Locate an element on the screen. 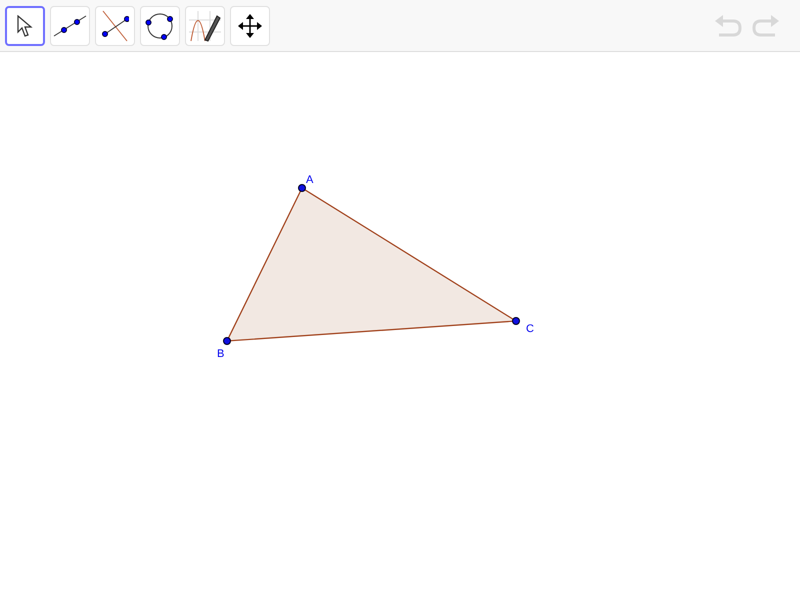  move-arrows-icon is located at coordinates (250, 26).